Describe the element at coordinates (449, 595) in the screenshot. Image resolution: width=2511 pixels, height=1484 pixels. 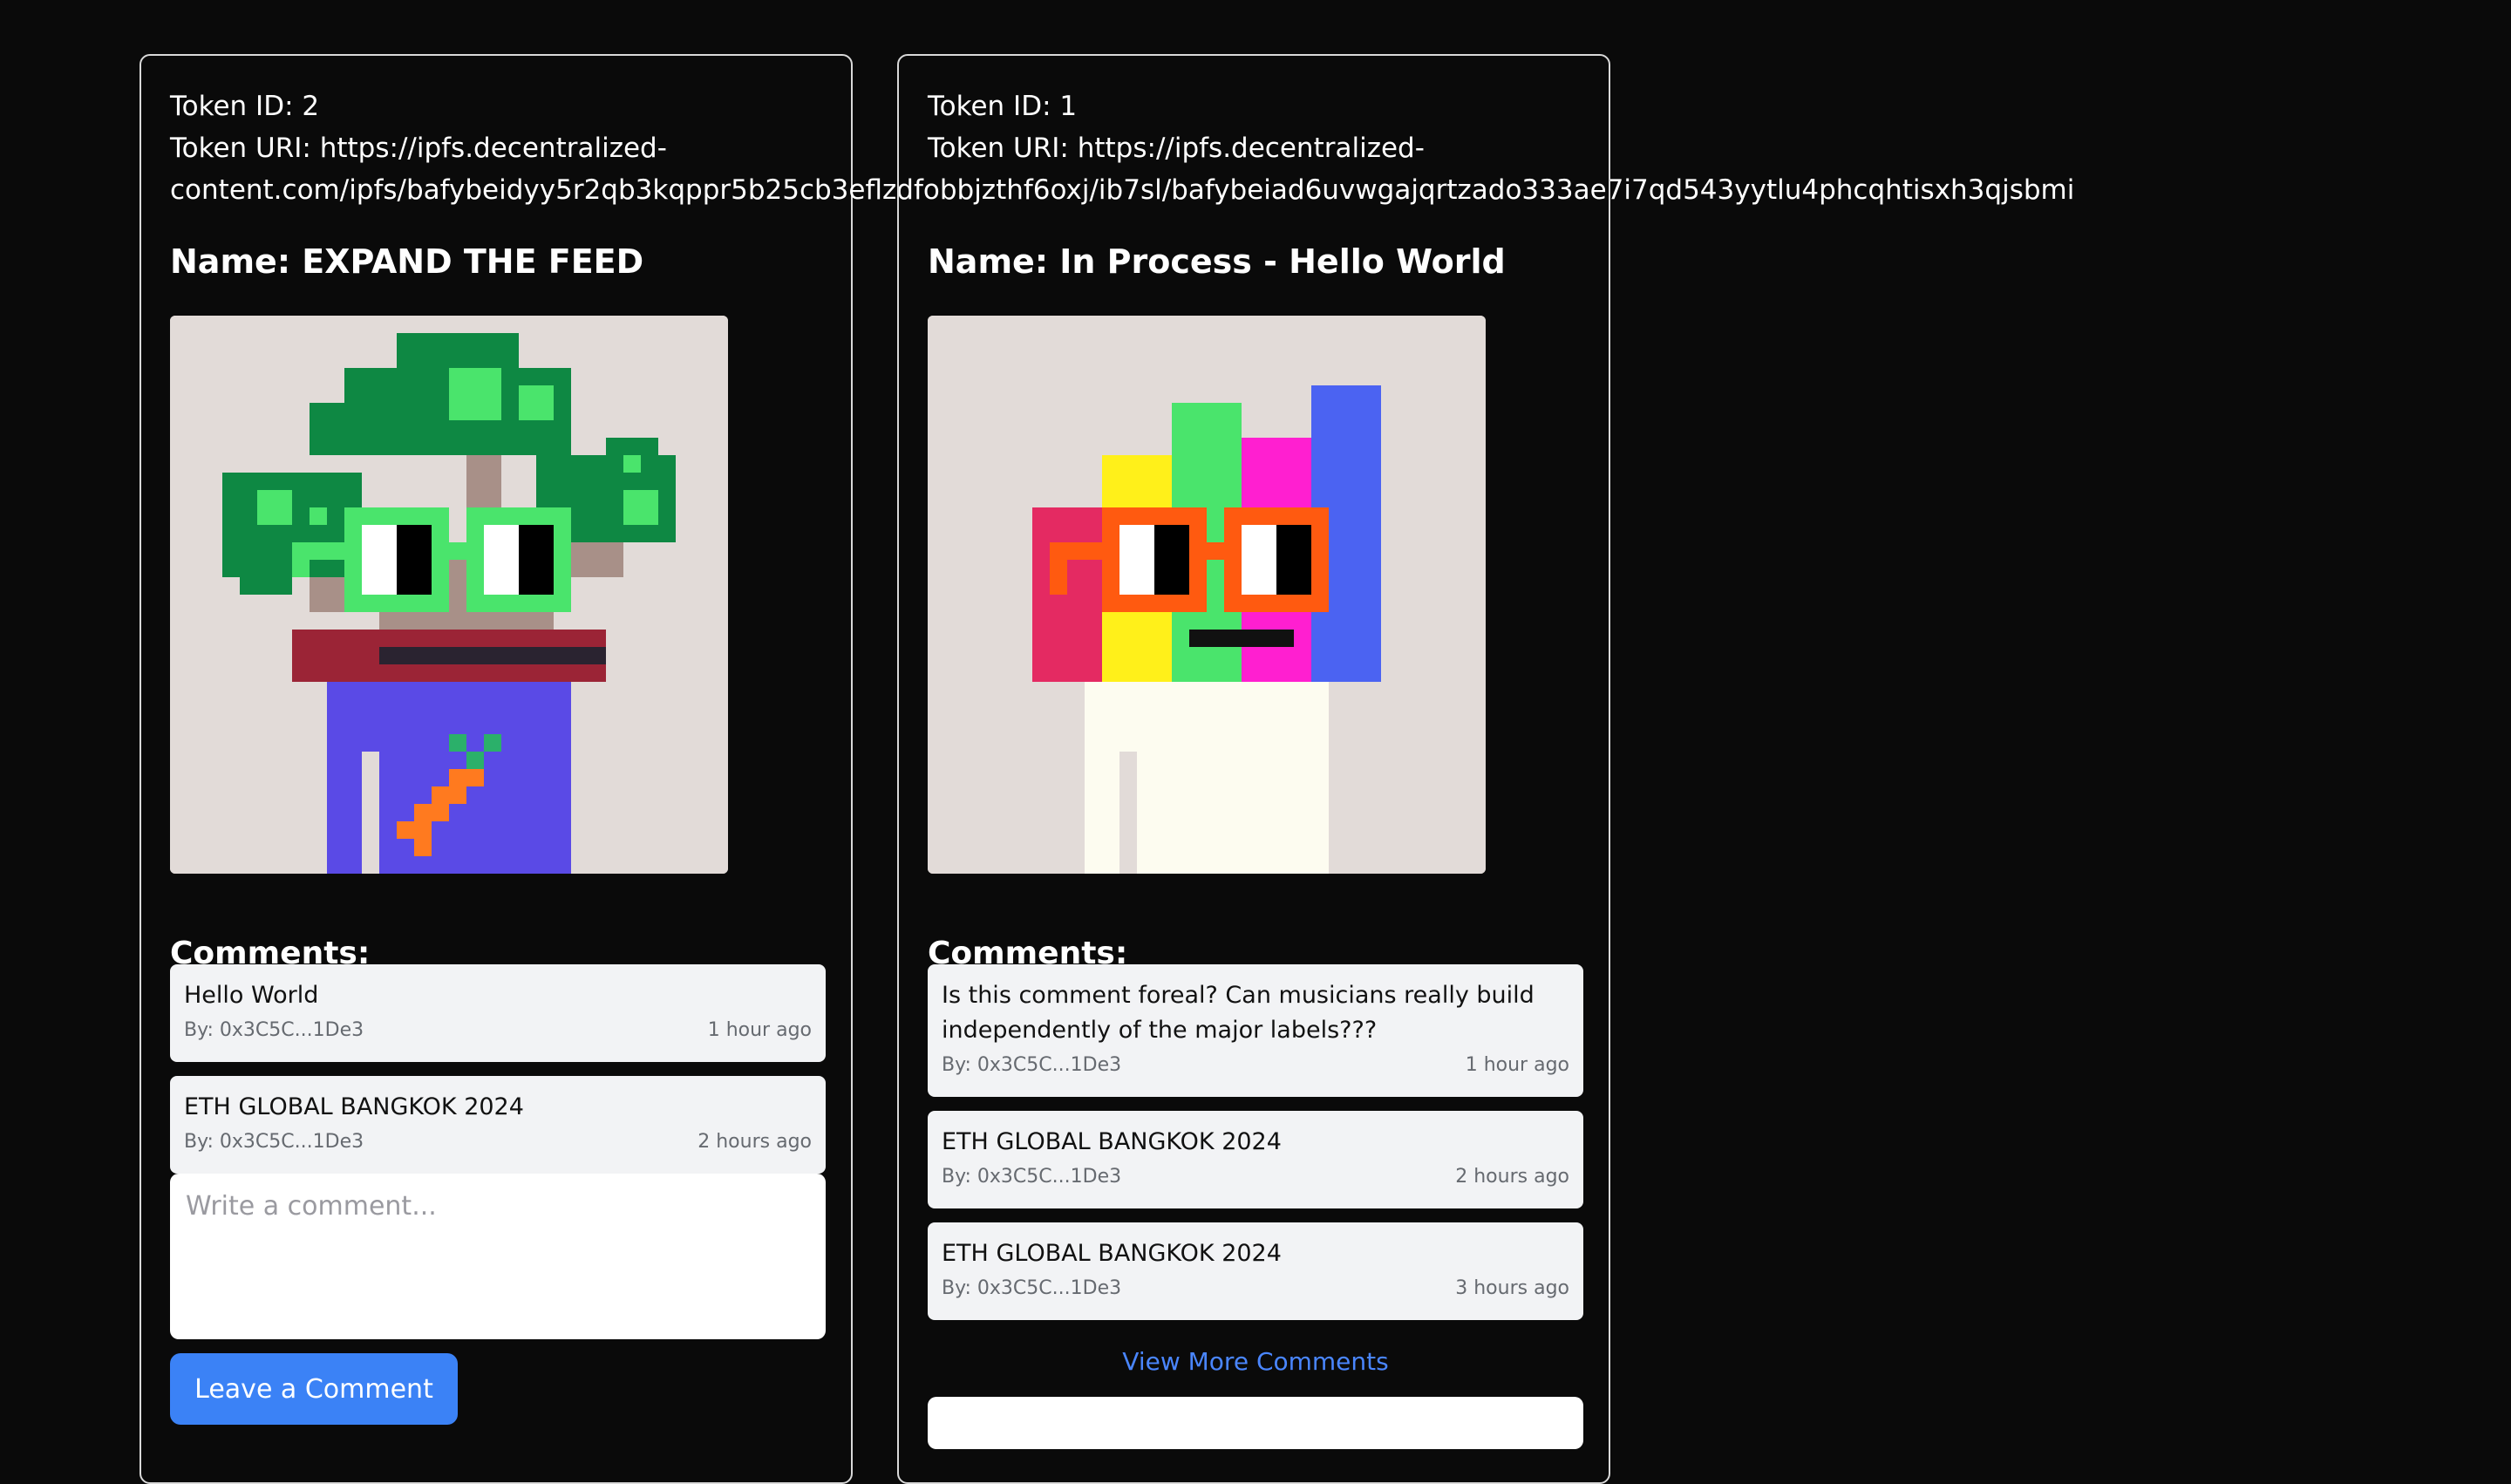
I see `nft-image-plant-character` at that location.